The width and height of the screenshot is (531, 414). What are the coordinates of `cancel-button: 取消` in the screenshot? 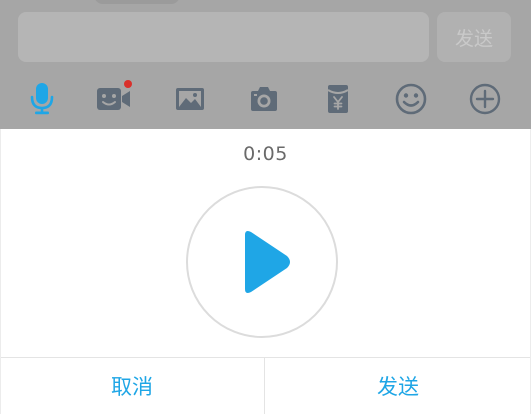 It's located at (132, 386).